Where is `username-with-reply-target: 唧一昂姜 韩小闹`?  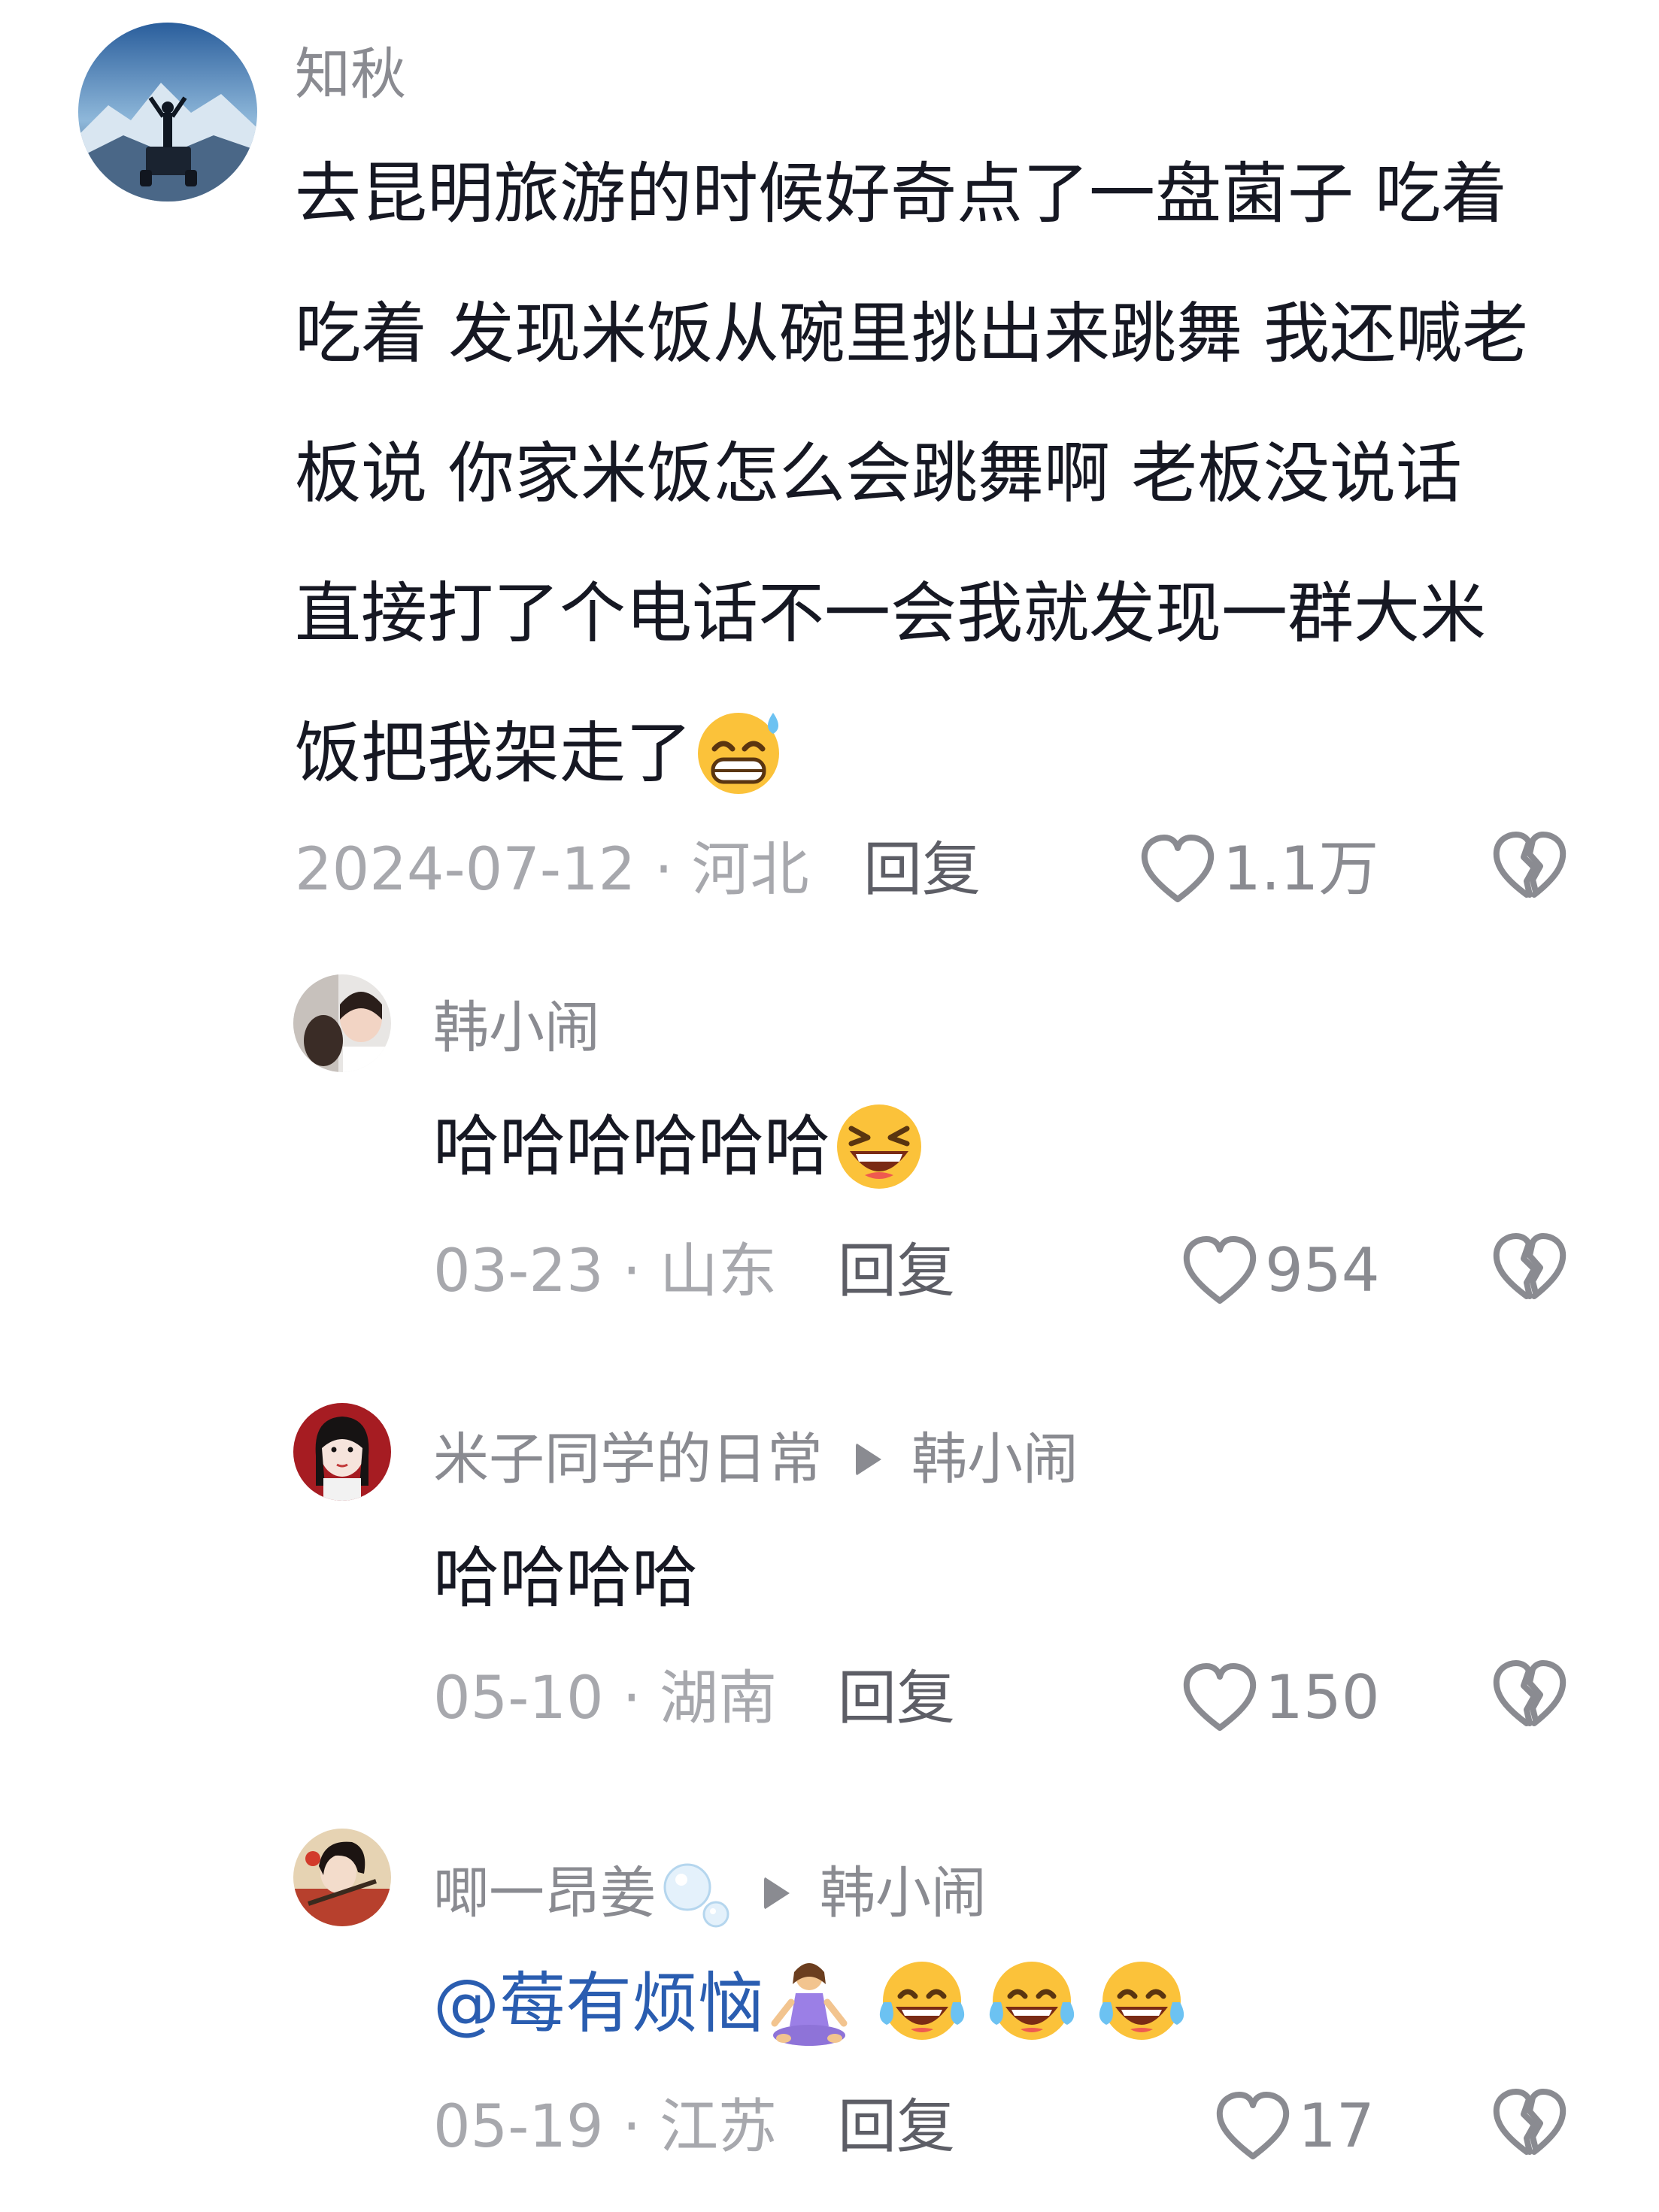 username-with-reply-target: 唧一昂姜 韩小闹 is located at coordinates (710, 1893).